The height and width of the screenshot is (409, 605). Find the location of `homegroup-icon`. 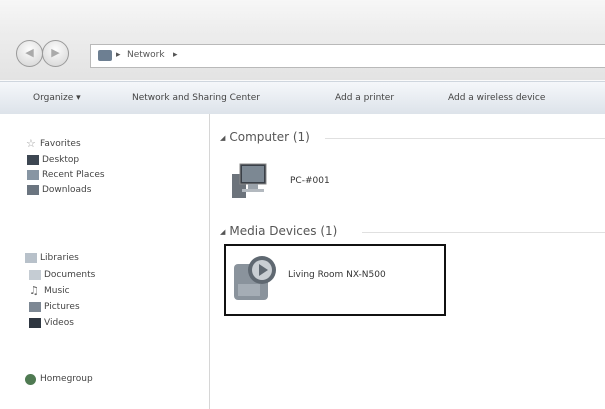

homegroup-icon is located at coordinates (30, 379).